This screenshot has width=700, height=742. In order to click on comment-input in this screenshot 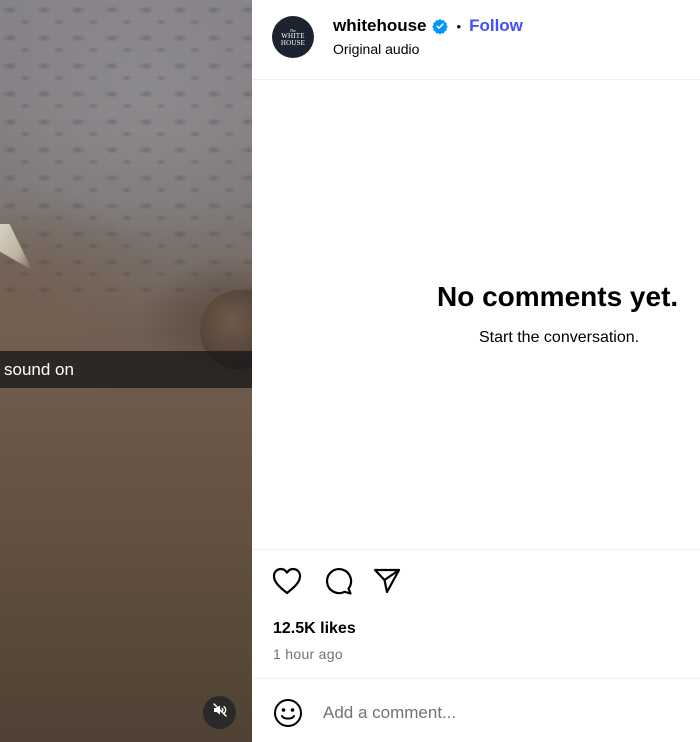, I will do `click(503, 713)`.